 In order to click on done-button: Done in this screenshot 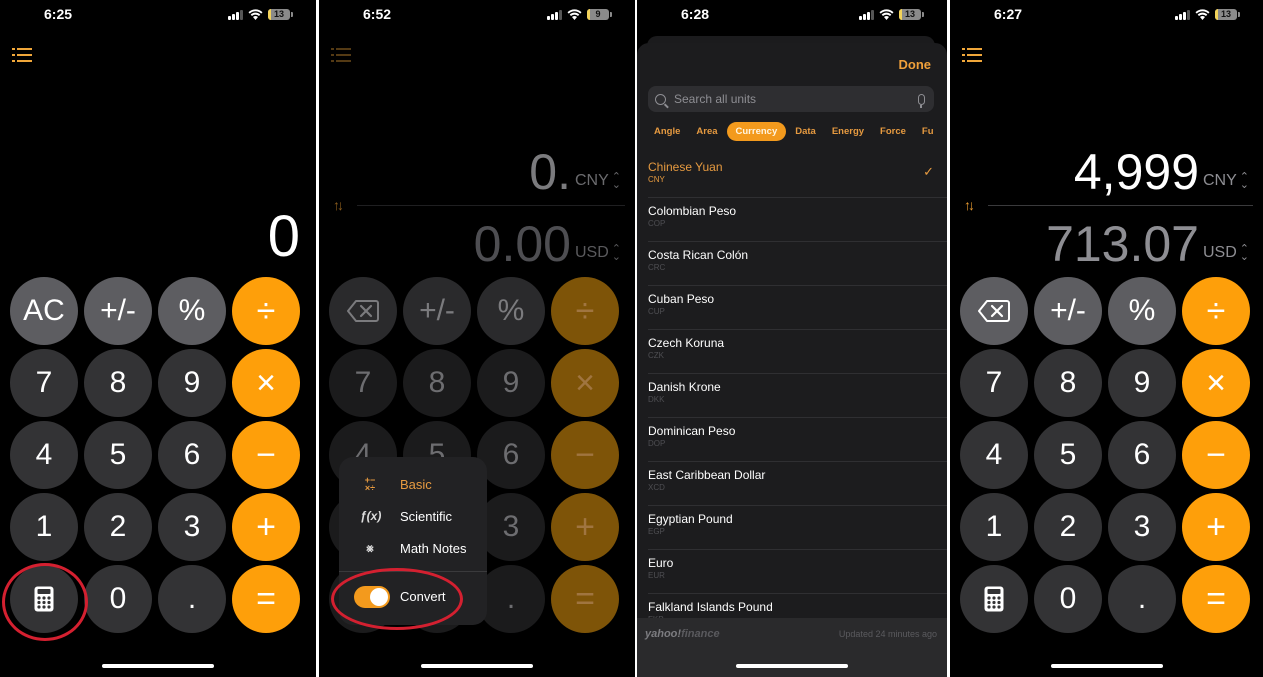, I will do `click(915, 64)`.